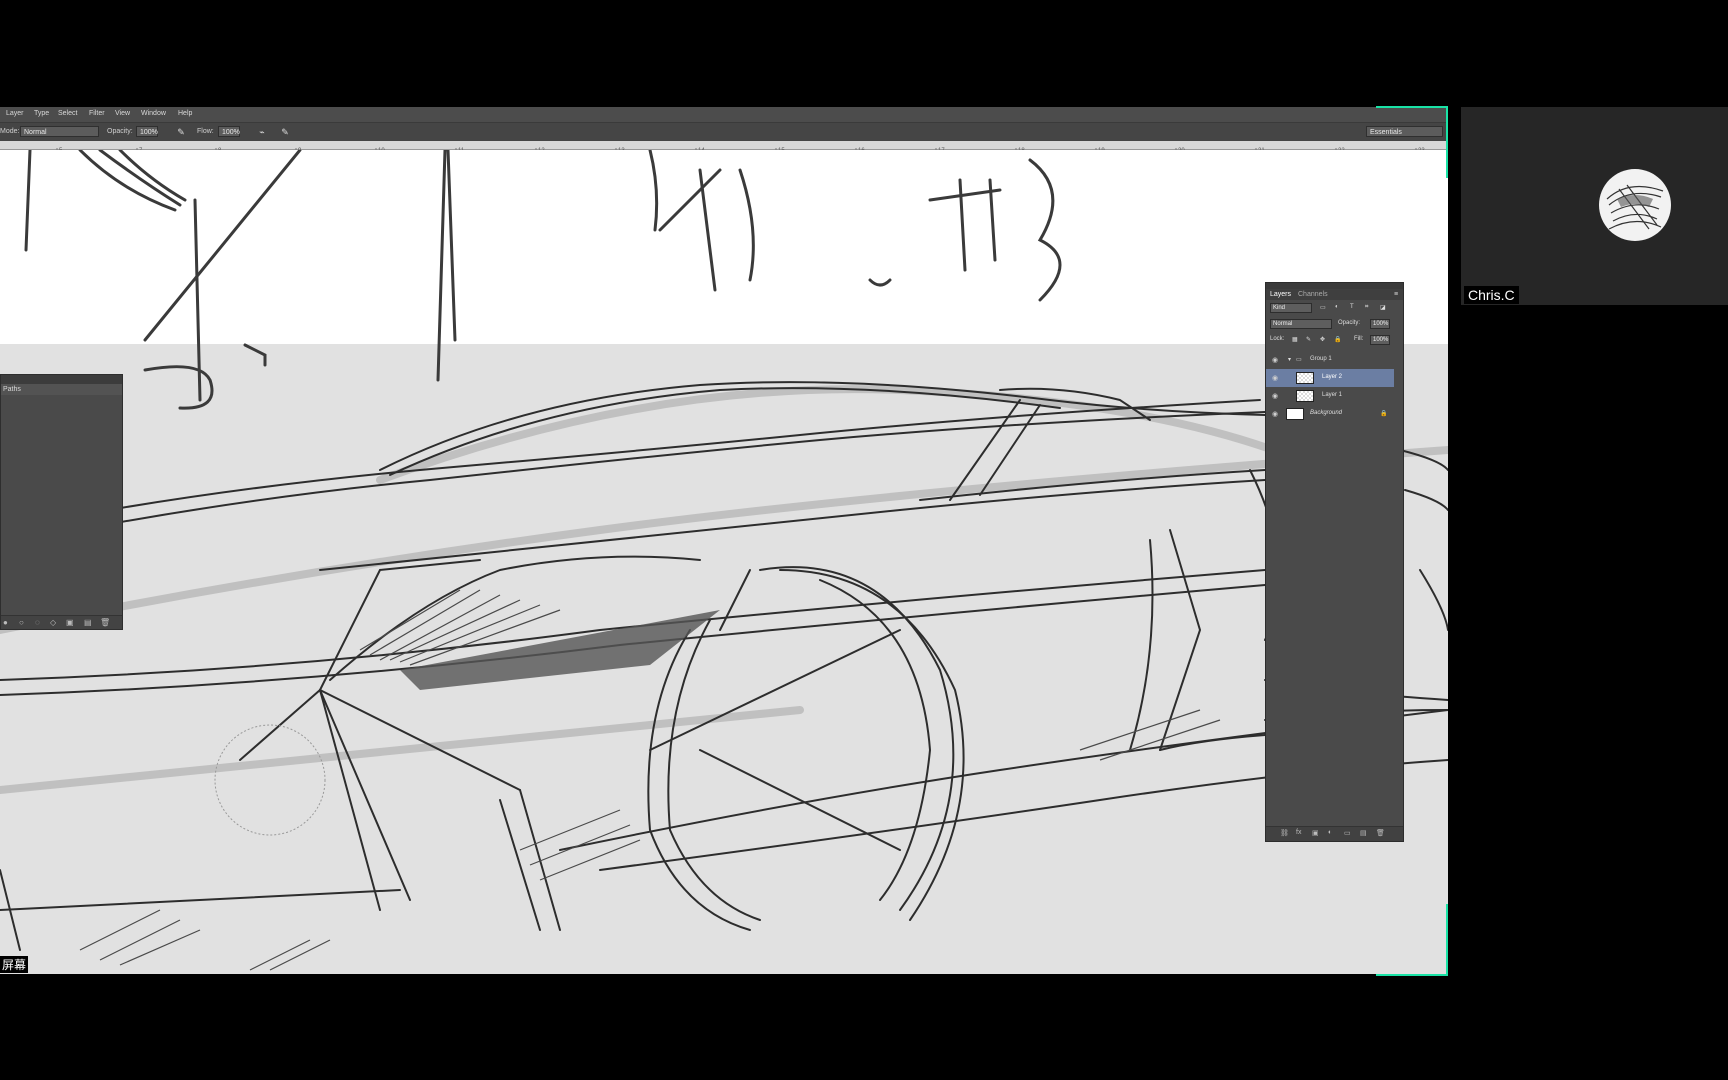 This screenshot has height=1080, width=1728. Describe the element at coordinates (205, 131) in the screenshot. I see `flow-label: Flow:` at that location.